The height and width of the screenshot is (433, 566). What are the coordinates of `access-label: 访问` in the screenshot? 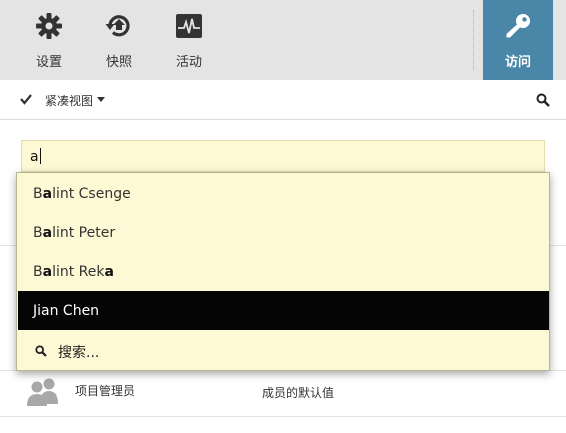 It's located at (517, 62).